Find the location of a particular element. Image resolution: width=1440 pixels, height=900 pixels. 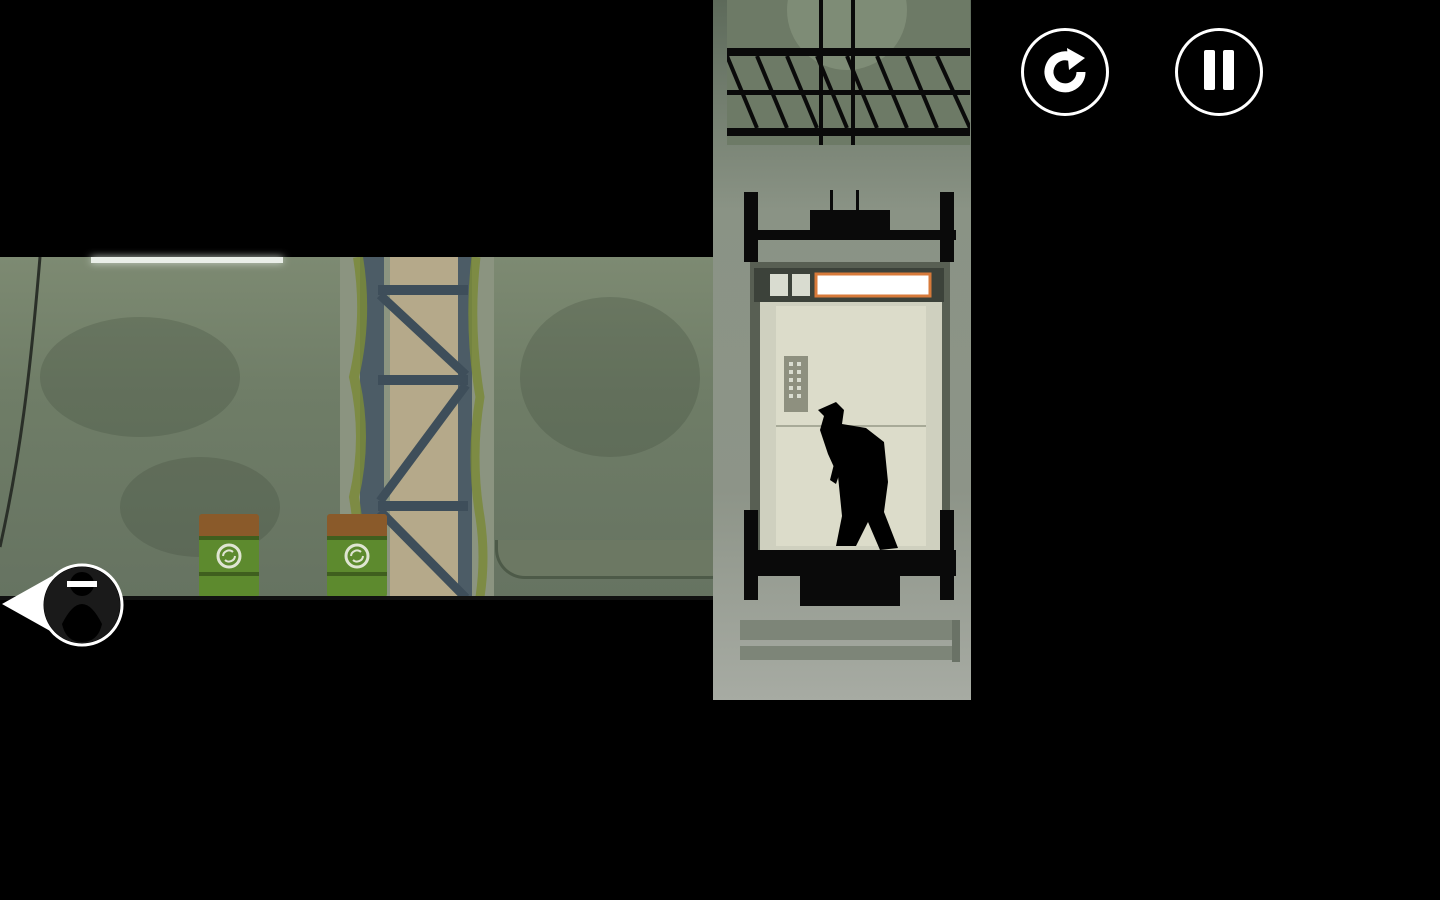

shaft-truss is located at coordinates (848, 72).